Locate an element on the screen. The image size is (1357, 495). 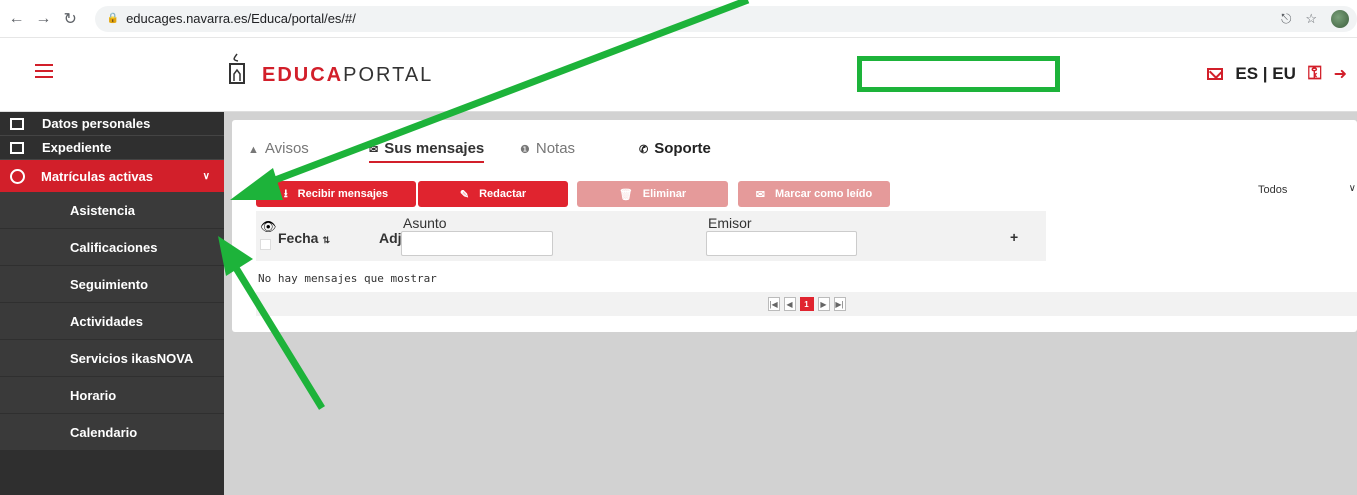
avatar is located at coordinates (1340, 18).